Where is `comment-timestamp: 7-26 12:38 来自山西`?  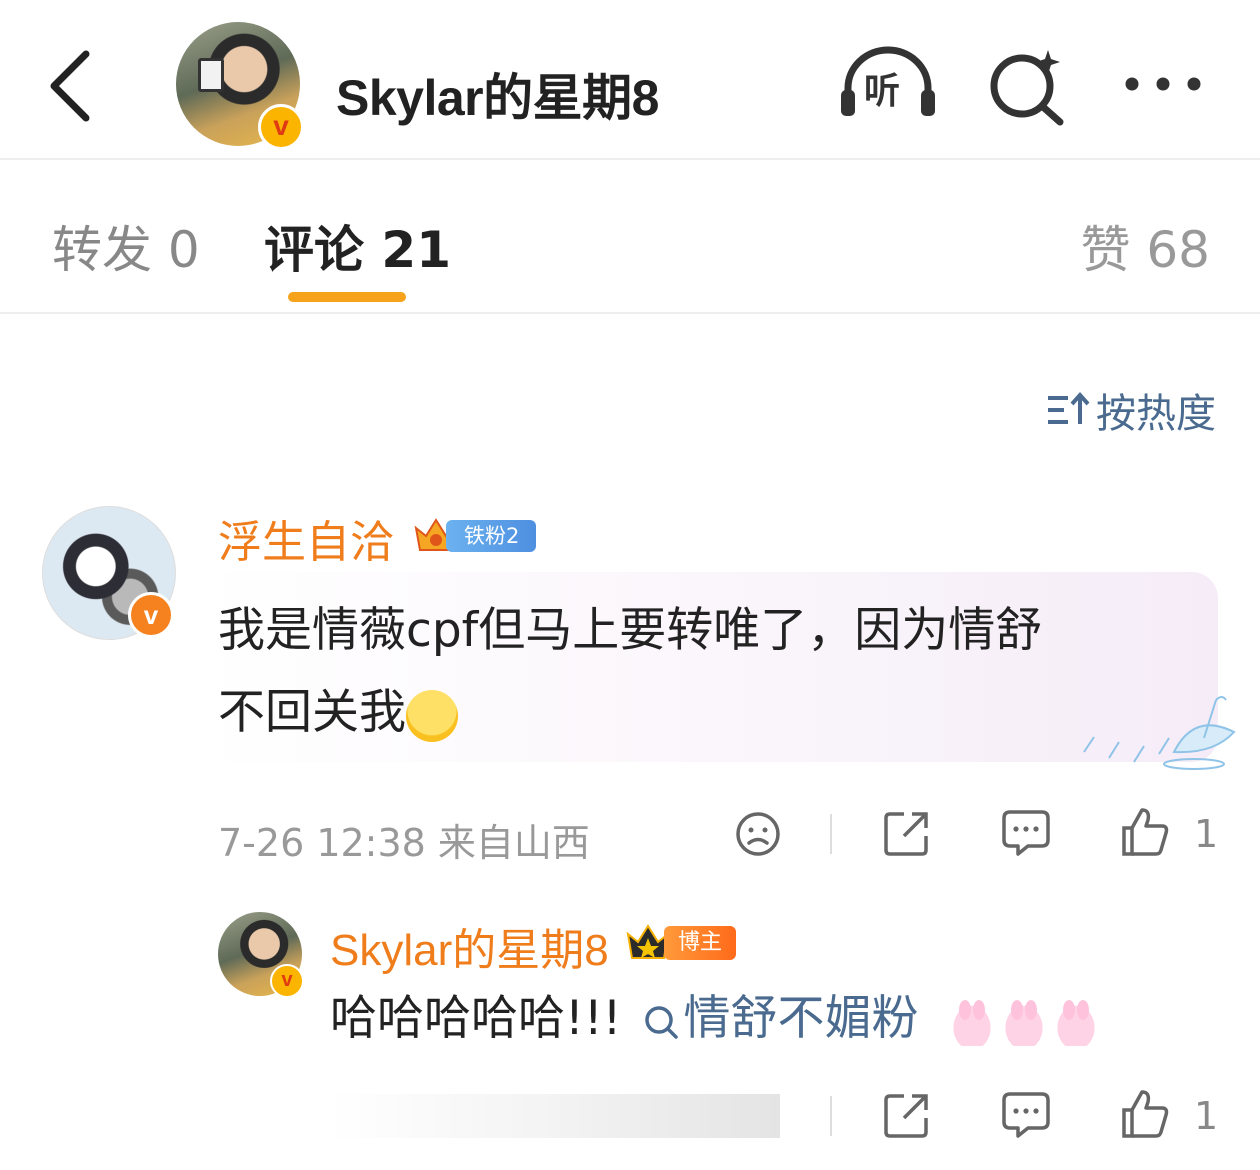 comment-timestamp: 7-26 12:38 来自山西 is located at coordinates (404, 843).